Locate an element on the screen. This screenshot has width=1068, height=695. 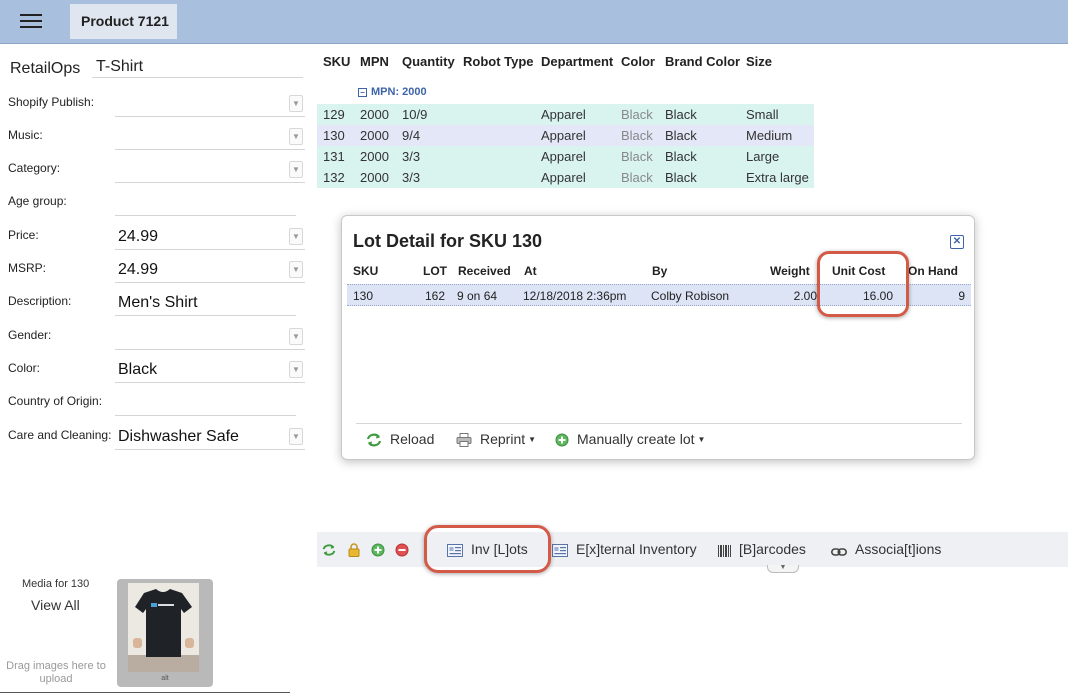
column-header-color: Color is located at coordinates (638, 61).